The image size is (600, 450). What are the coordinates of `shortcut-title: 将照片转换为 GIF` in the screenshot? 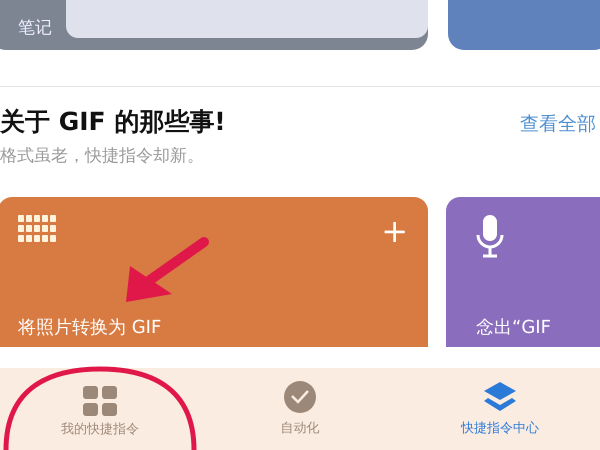 It's located at (90, 327).